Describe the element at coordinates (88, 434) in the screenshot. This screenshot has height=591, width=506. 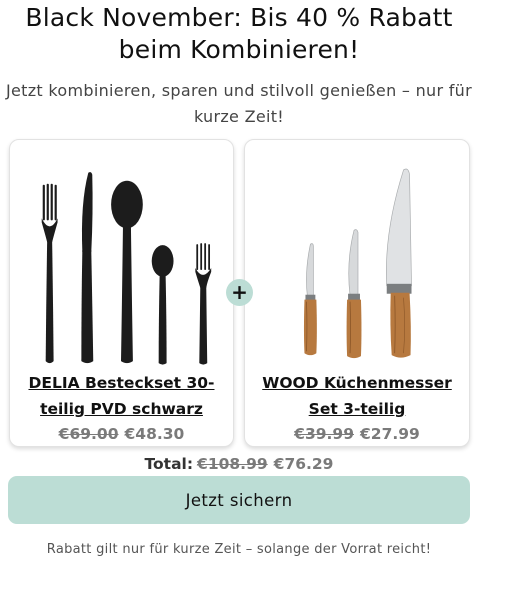
I see `old-price: €69.00` at that location.